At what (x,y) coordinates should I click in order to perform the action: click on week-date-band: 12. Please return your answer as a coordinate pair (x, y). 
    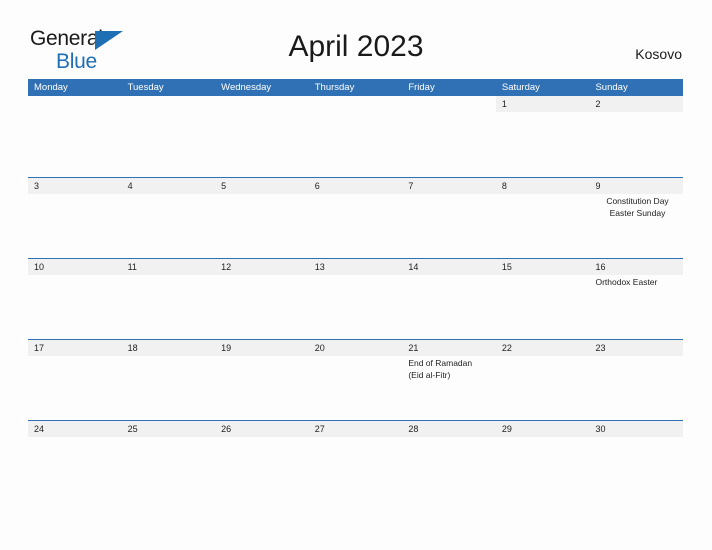
    Looking at the image, I should click on (355, 104).